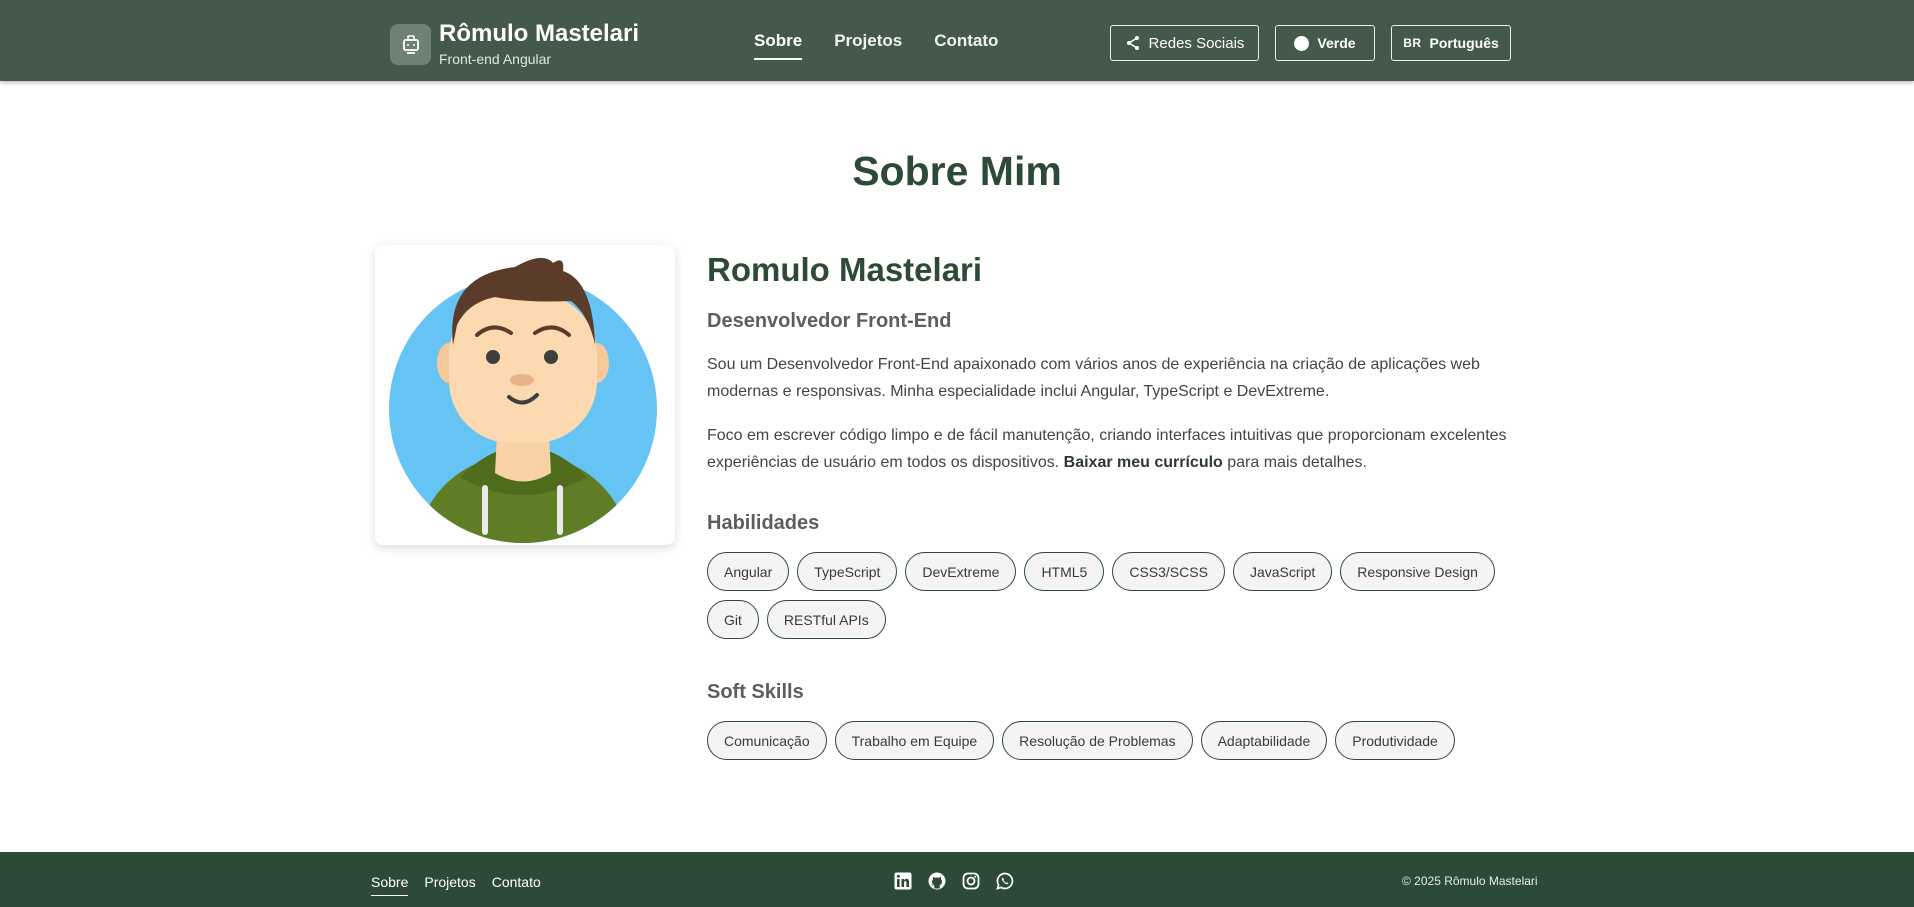 This screenshot has height=907, width=1914. What do you see at coordinates (1264, 740) in the screenshot?
I see `soft-skill-chip: Adaptabilidade` at bounding box center [1264, 740].